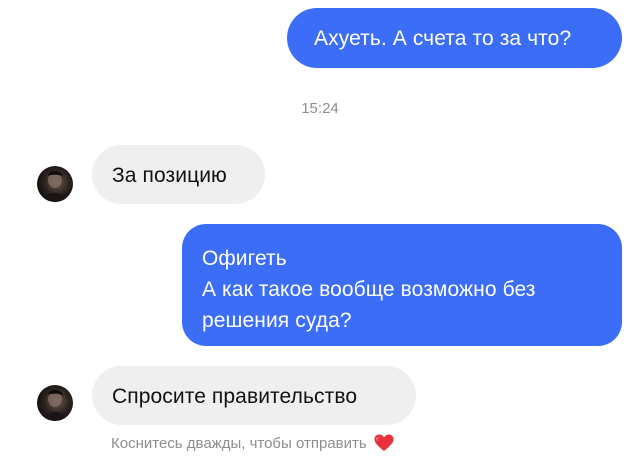  I want to click on message-text: Спросите правительство, so click(235, 396).